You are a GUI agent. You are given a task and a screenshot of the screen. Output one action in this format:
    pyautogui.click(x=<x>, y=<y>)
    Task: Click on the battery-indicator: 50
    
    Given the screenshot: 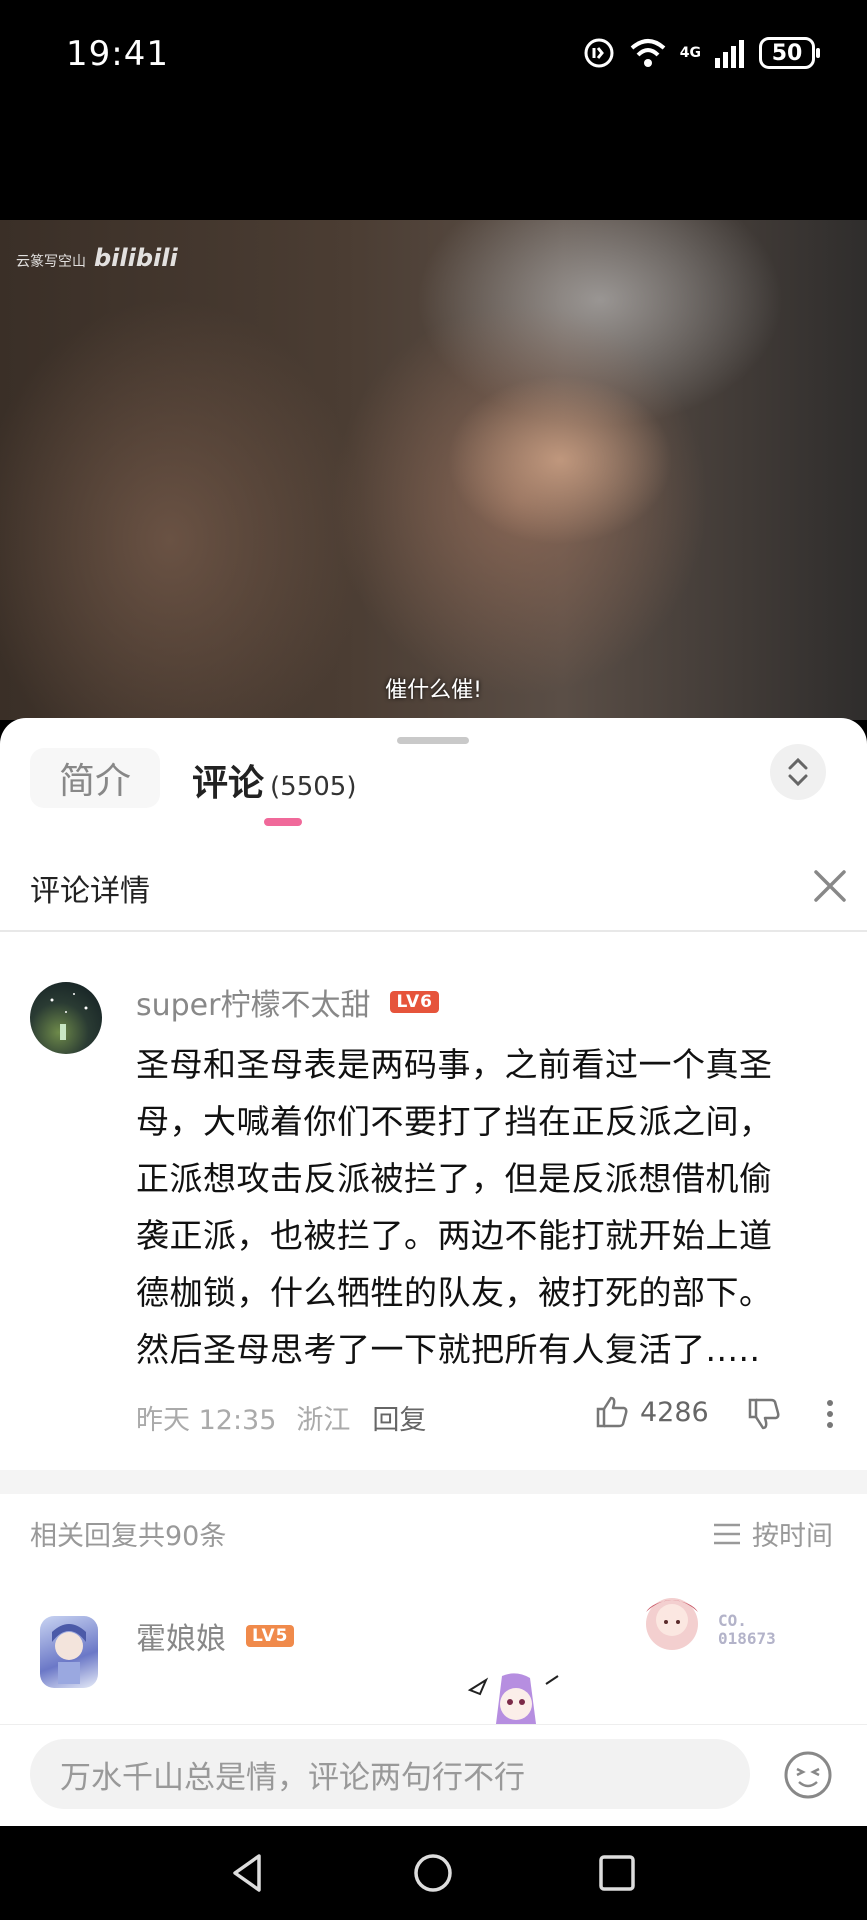 What is the action you would take?
    pyautogui.click(x=789, y=53)
    